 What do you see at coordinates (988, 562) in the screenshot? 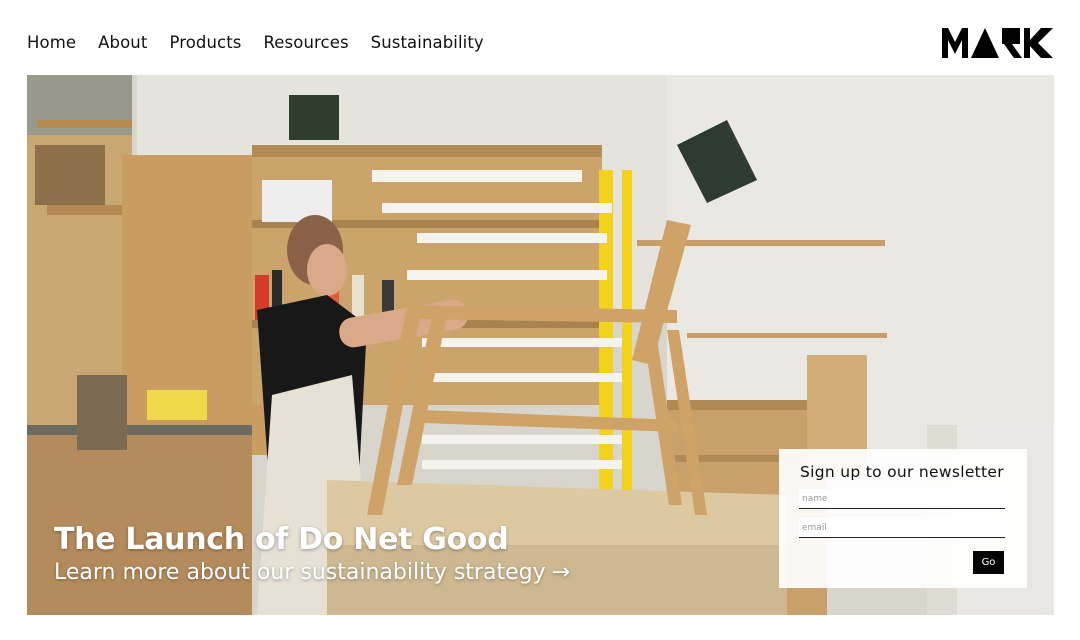
I see `go-button: Go` at bounding box center [988, 562].